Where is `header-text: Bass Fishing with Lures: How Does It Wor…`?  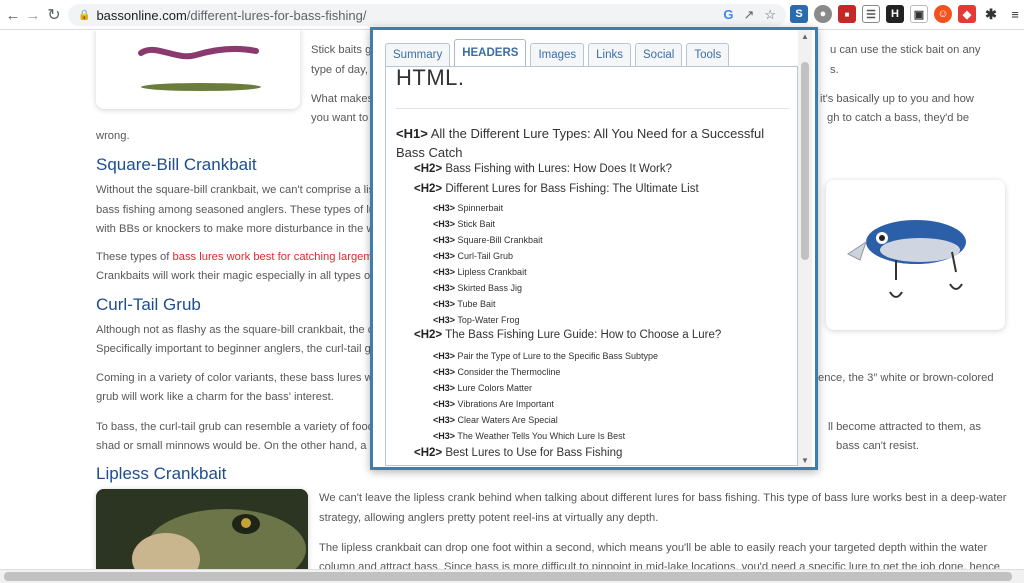
header-text: Bass Fishing with Lures: How Does It Wor… is located at coordinates (557, 169).